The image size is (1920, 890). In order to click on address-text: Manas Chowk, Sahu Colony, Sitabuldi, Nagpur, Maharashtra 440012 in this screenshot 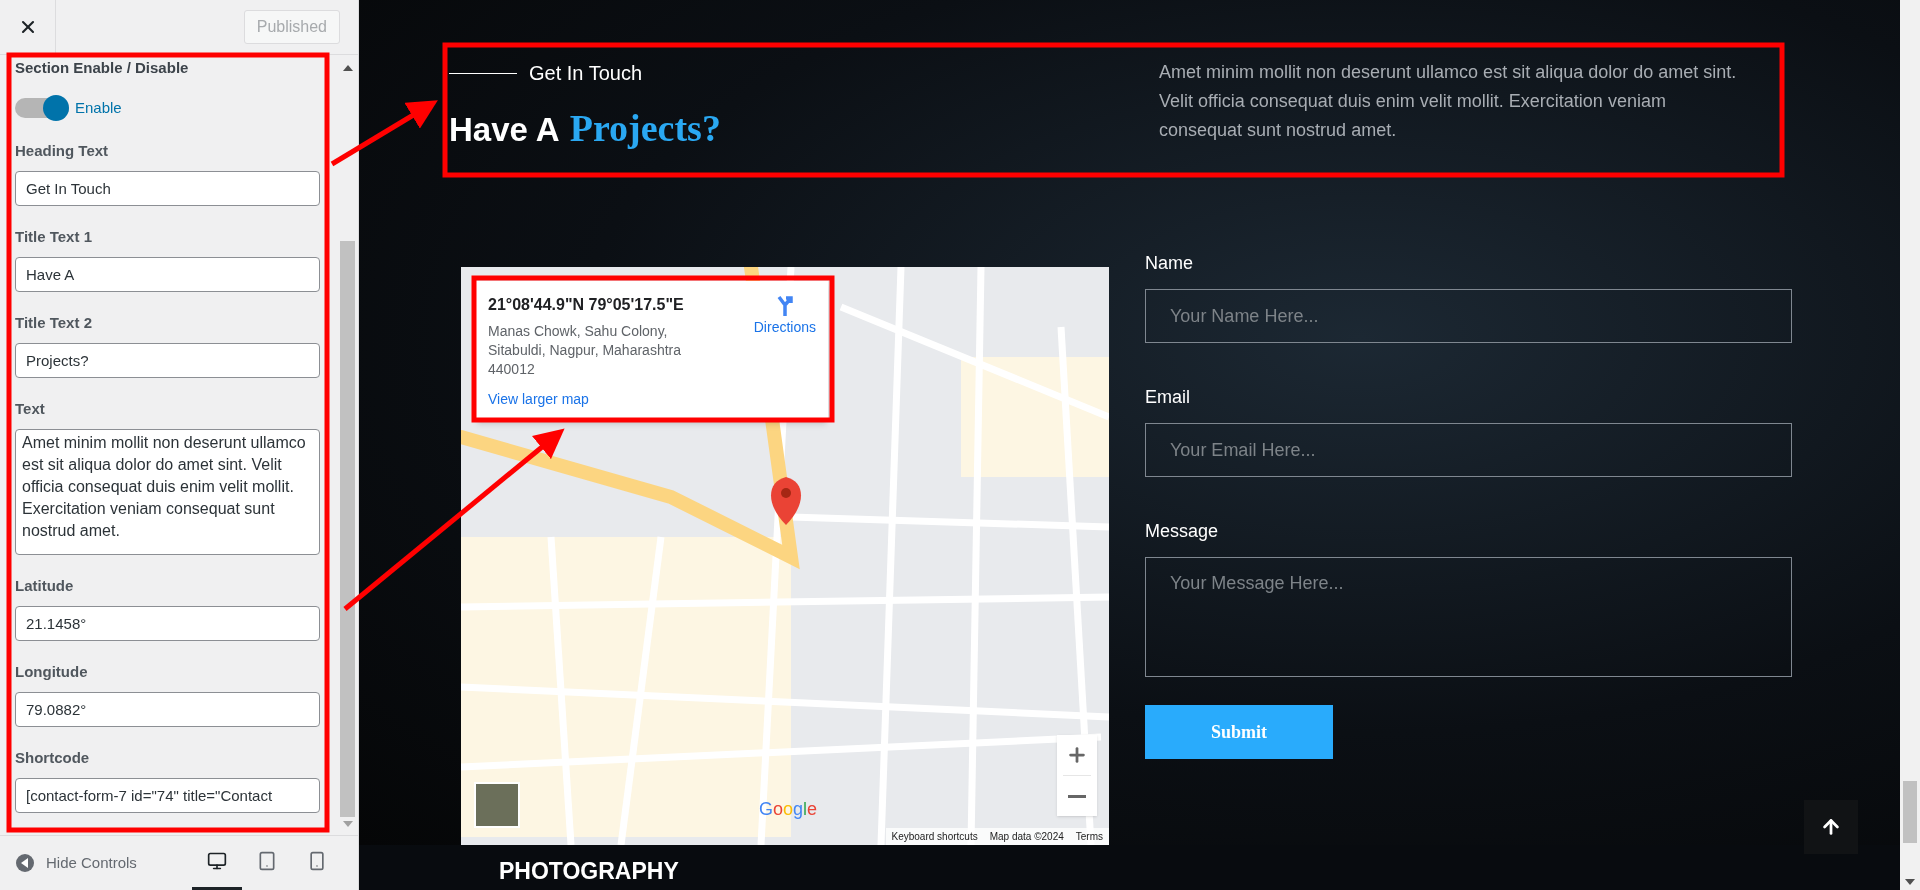, I will do `click(585, 350)`.